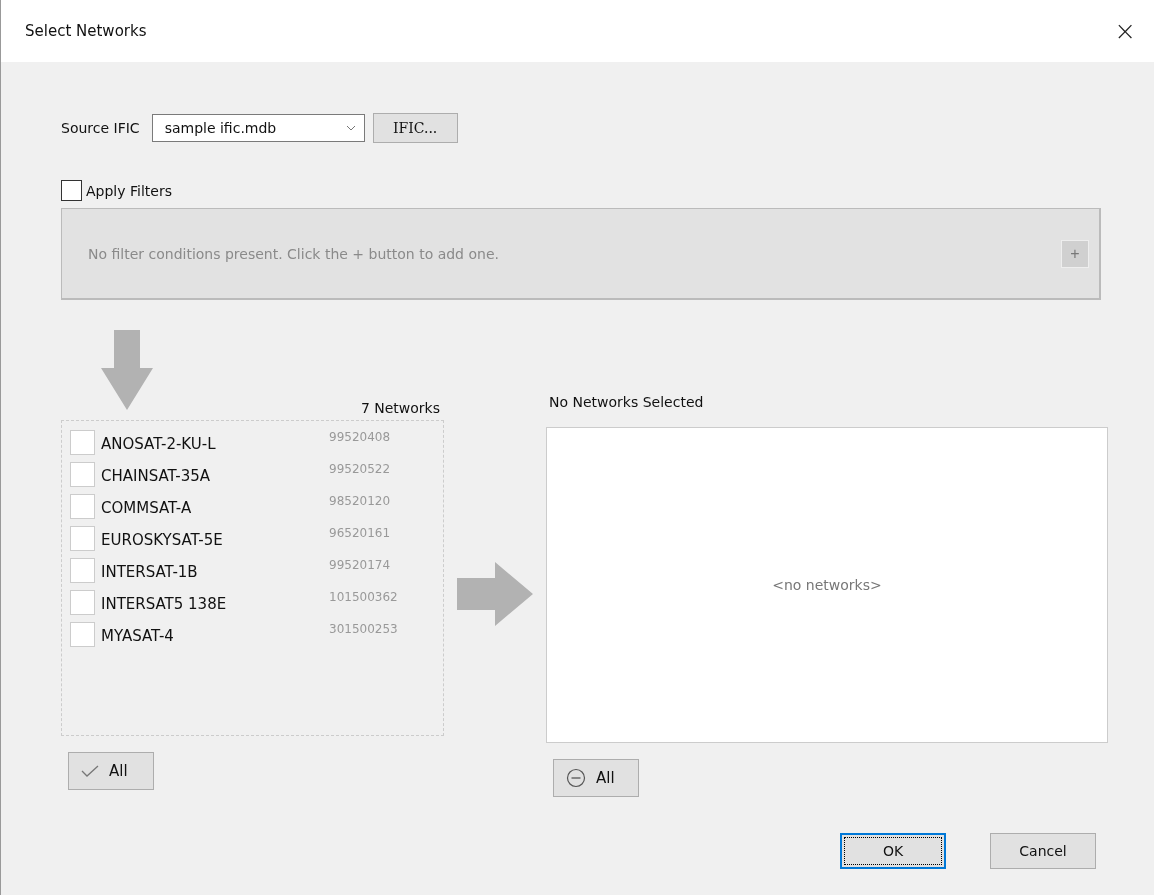  Describe the element at coordinates (156, 475) in the screenshot. I see `network-name: CHAINSAT-35A` at that location.